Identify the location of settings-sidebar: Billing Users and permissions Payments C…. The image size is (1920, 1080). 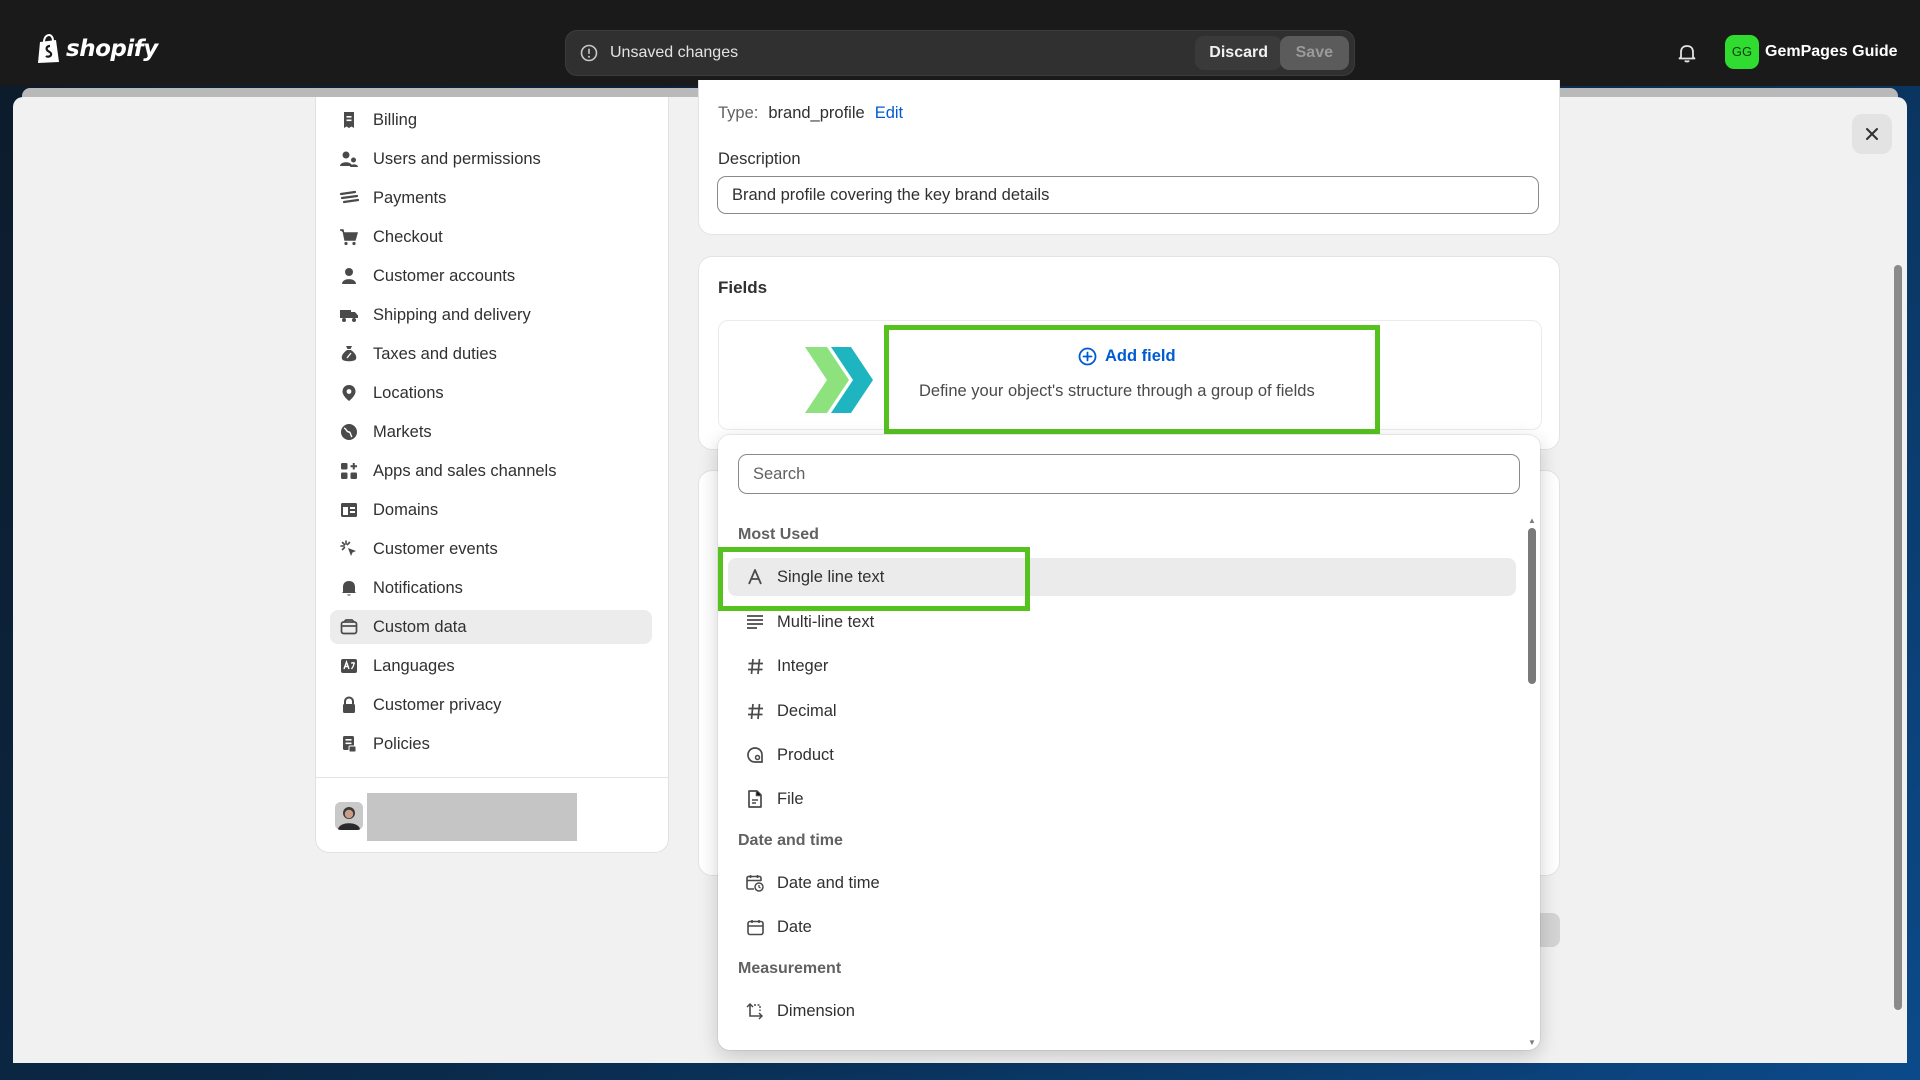
(492, 475).